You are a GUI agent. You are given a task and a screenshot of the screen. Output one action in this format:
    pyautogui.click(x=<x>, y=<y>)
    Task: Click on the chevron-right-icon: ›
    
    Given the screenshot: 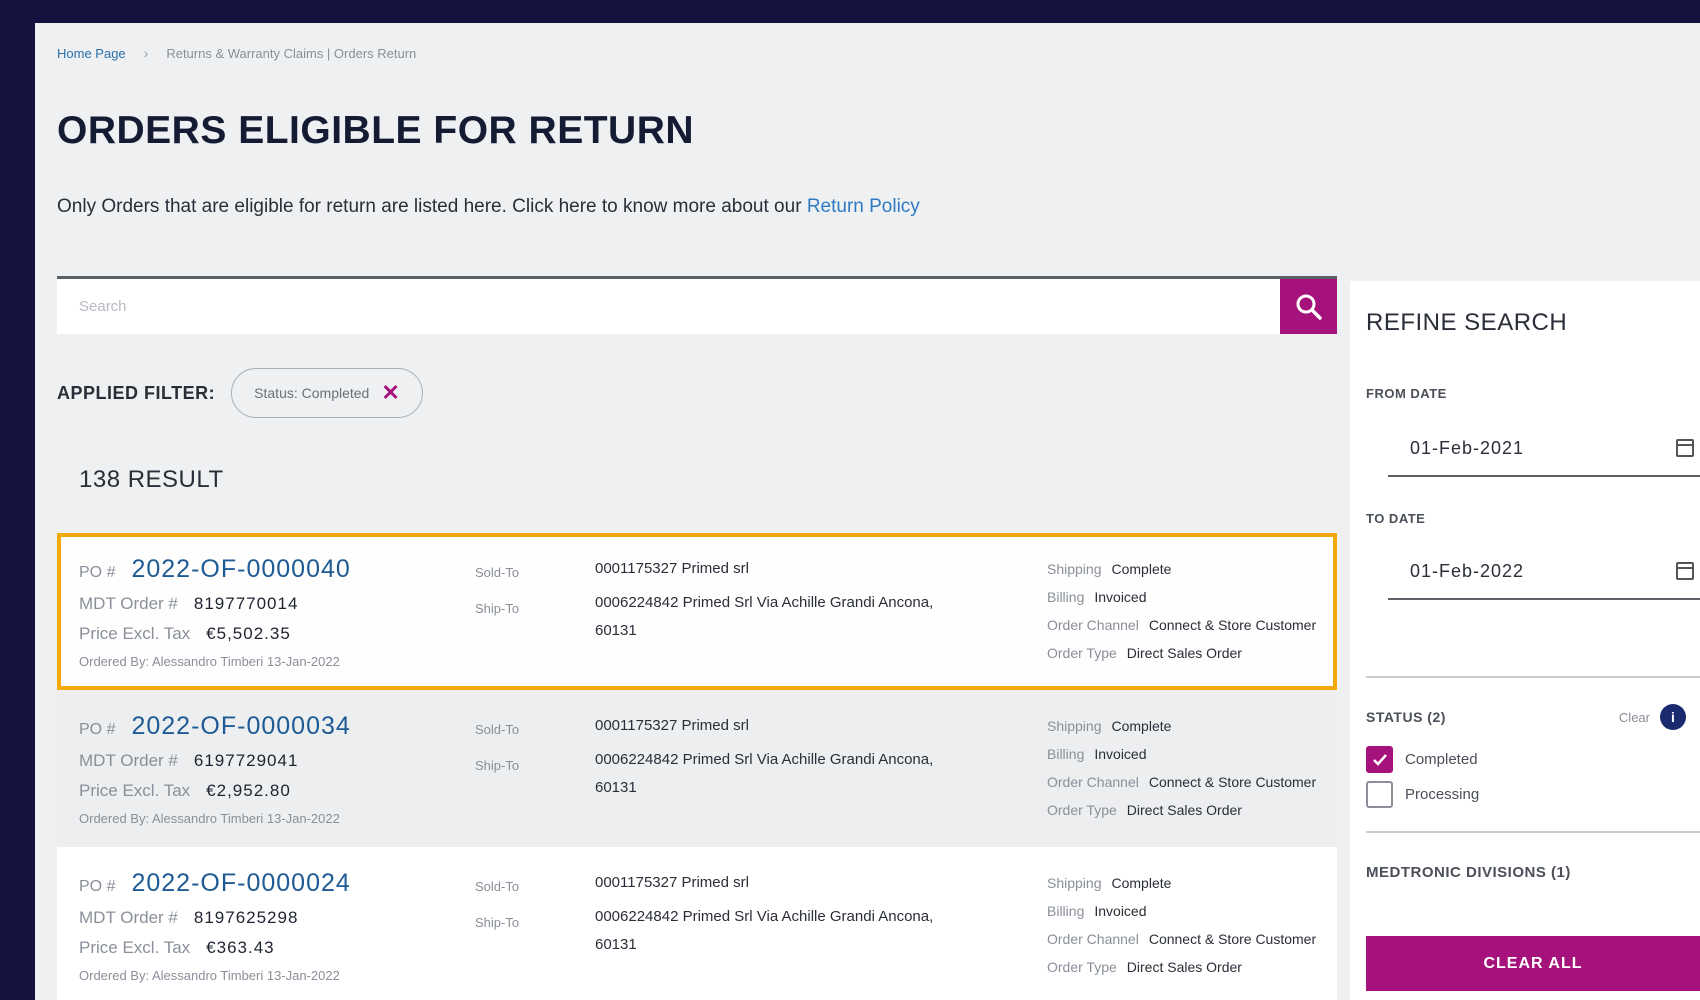 What is the action you would take?
    pyautogui.click(x=146, y=53)
    